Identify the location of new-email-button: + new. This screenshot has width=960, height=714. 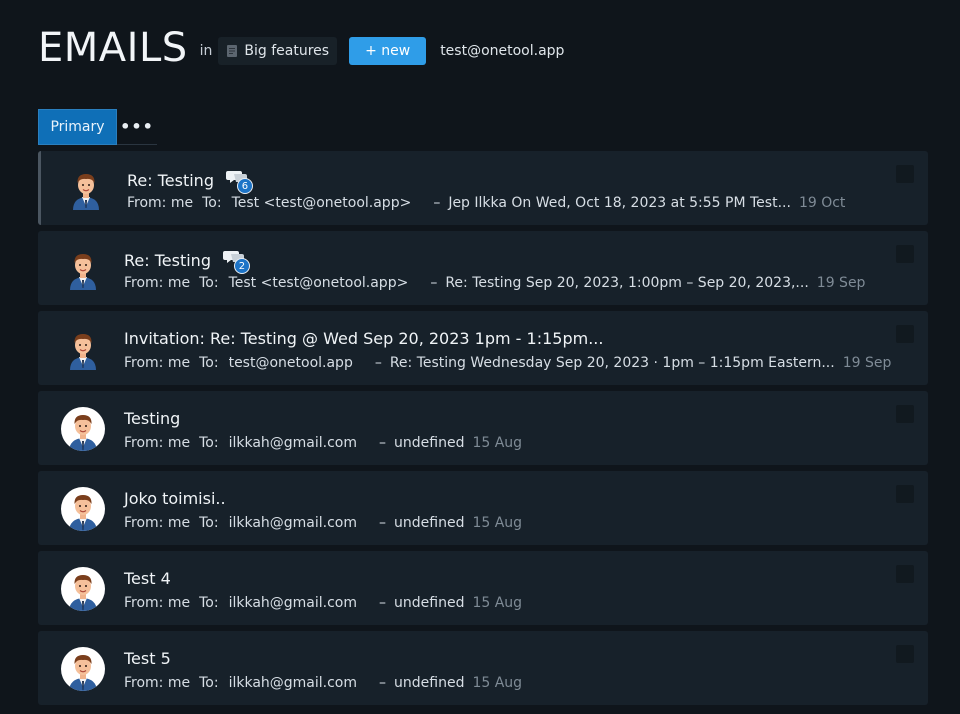
(388, 51).